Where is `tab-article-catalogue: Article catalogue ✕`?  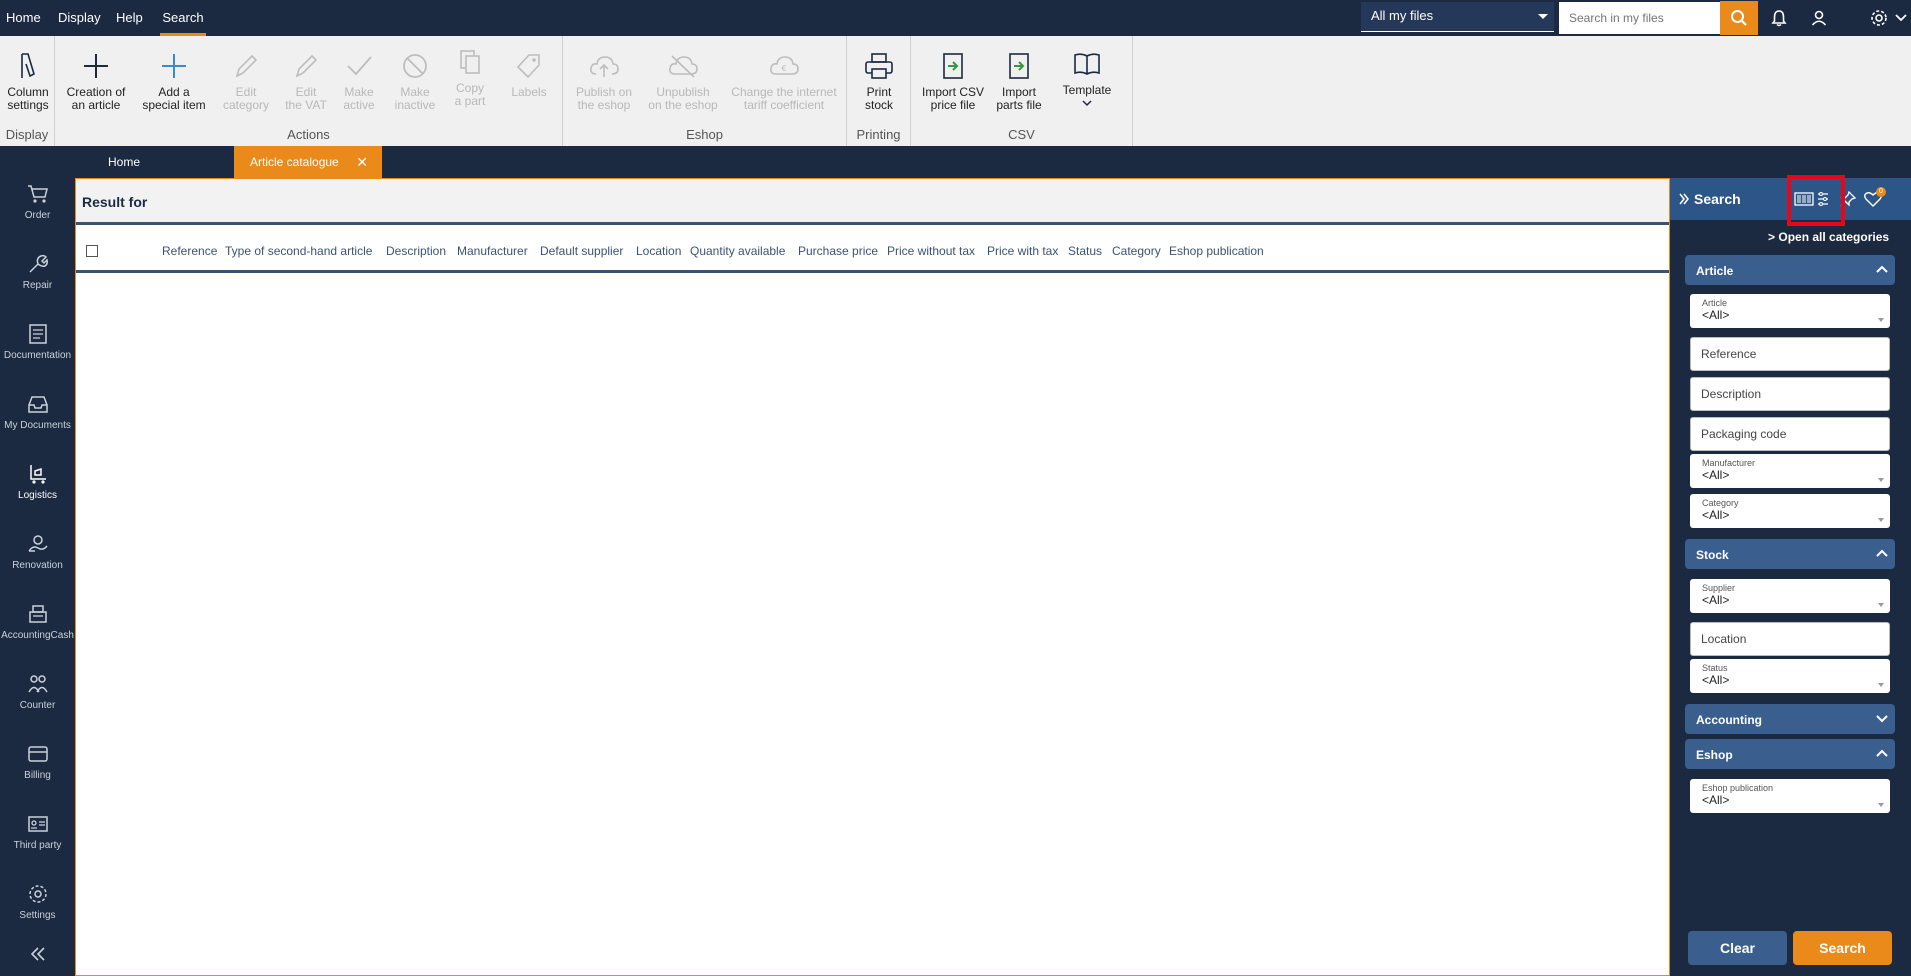
tab-article-catalogue: Article catalogue ✕ is located at coordinates (308, 162).